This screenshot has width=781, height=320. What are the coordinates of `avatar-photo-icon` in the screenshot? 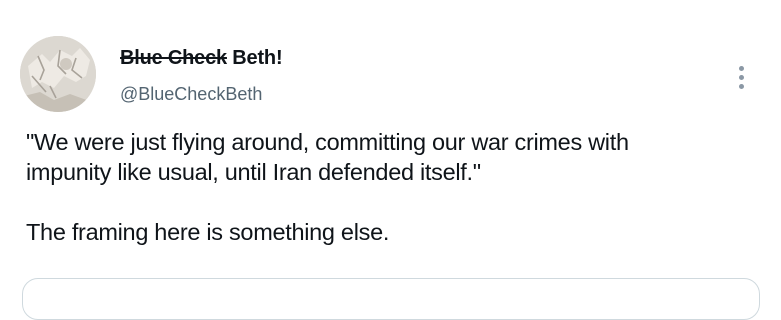 It's located at (58, 74).